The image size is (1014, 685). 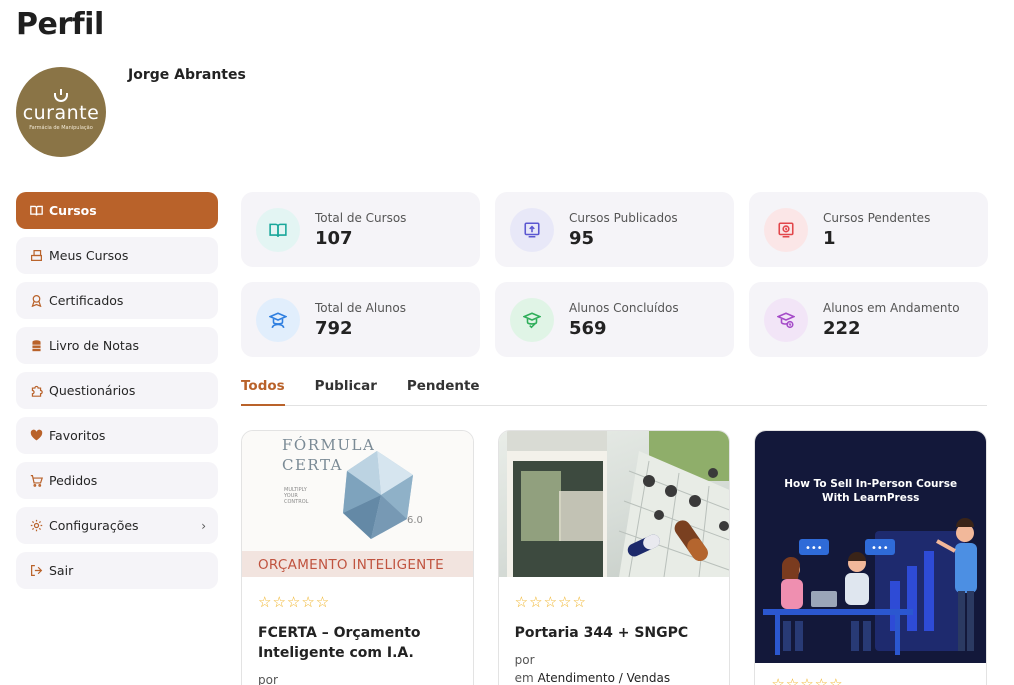 What do you see at coordinates (604, 678) in the screenshot?
I see `course-category-link: Atendimento / Vendas` at bounding box center [604, 678].